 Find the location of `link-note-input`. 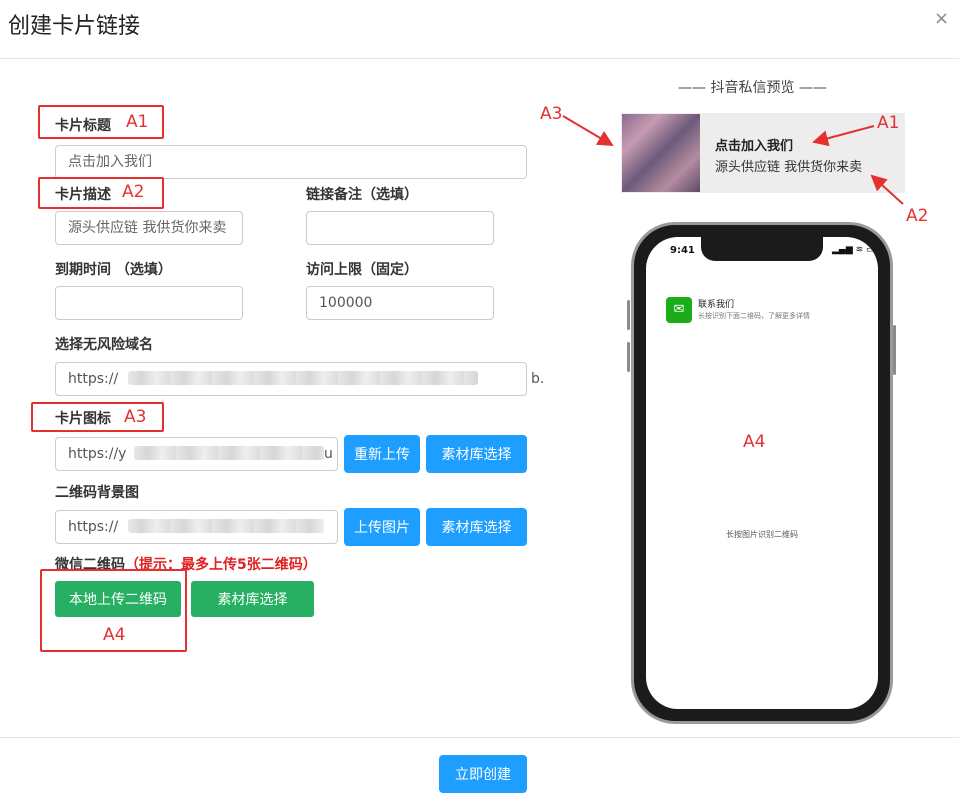

link-note-input is located at coordinates (400, 228).